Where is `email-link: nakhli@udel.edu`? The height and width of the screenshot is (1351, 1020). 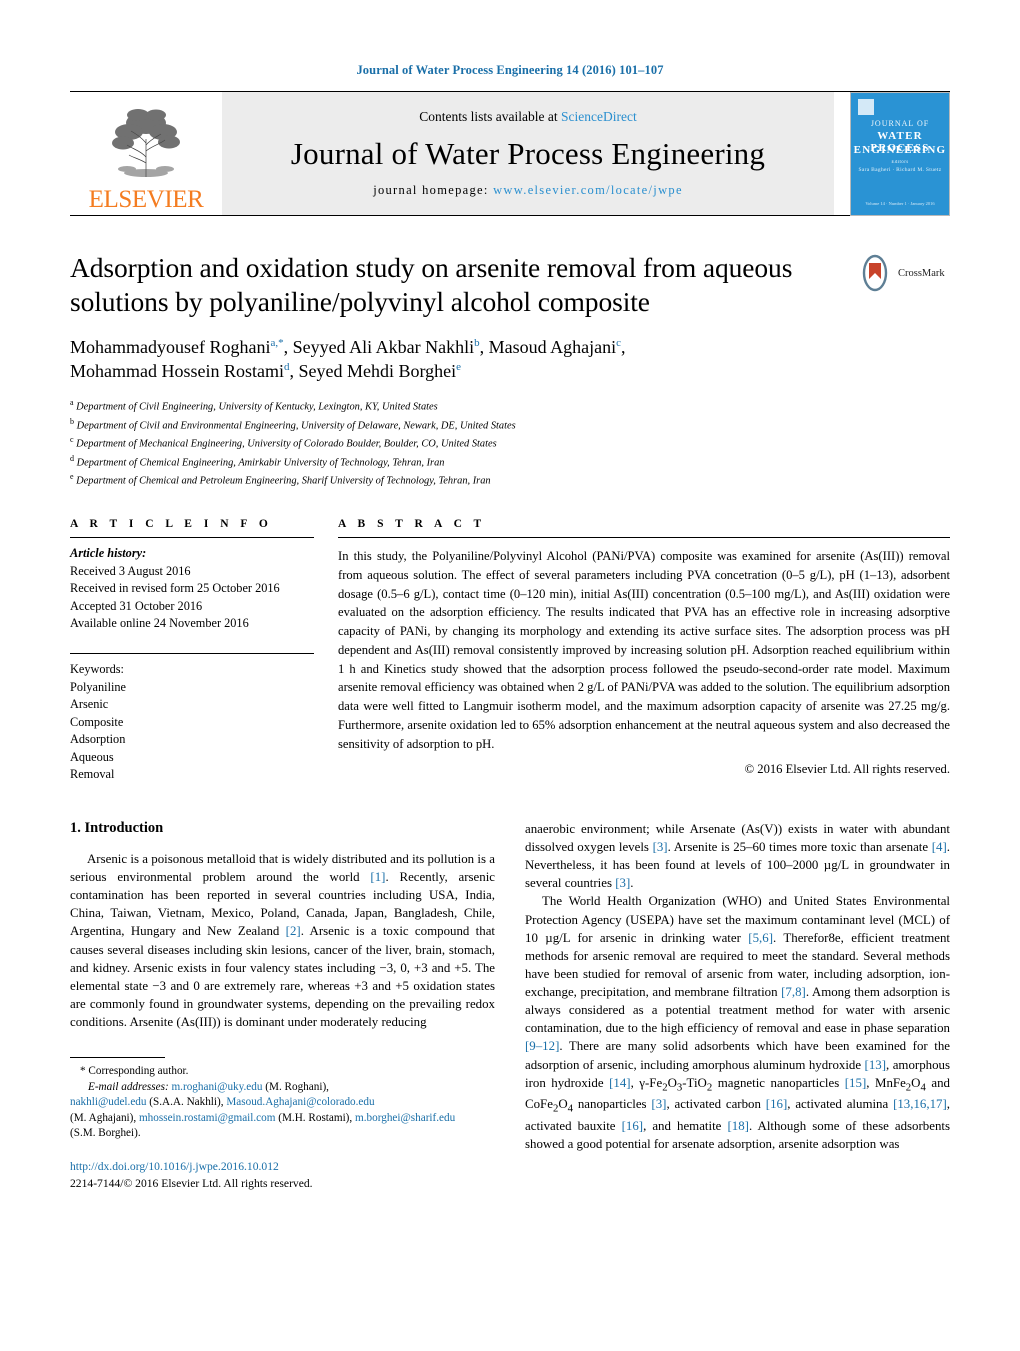 email-link: nakhli@udel.edu is located at coordinates (108, 1102).